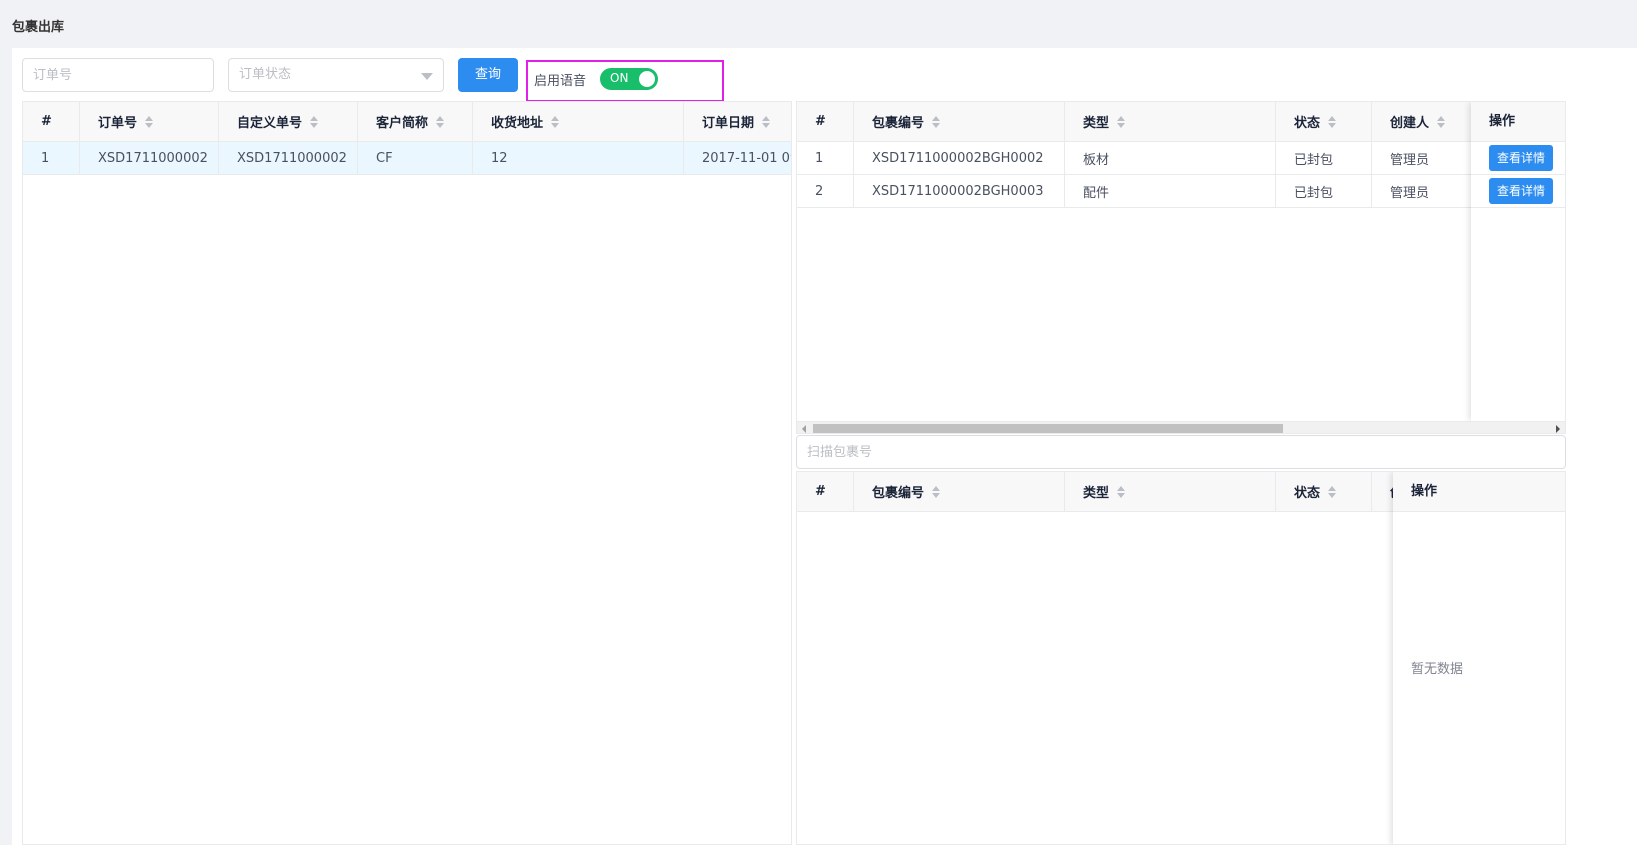  Describe the element at coordinates (1479, 658) in the screenshot. I see `action-column: 操作 暂无数据` at that location.